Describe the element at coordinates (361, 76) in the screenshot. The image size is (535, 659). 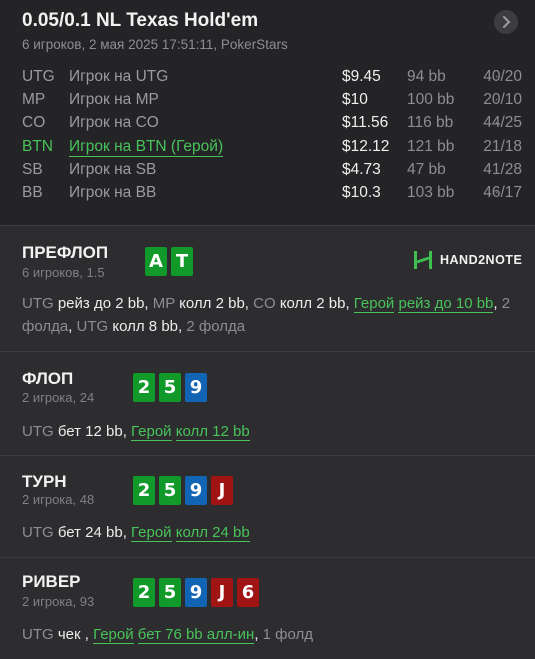
I see `player-stack: $9.45` at that location.